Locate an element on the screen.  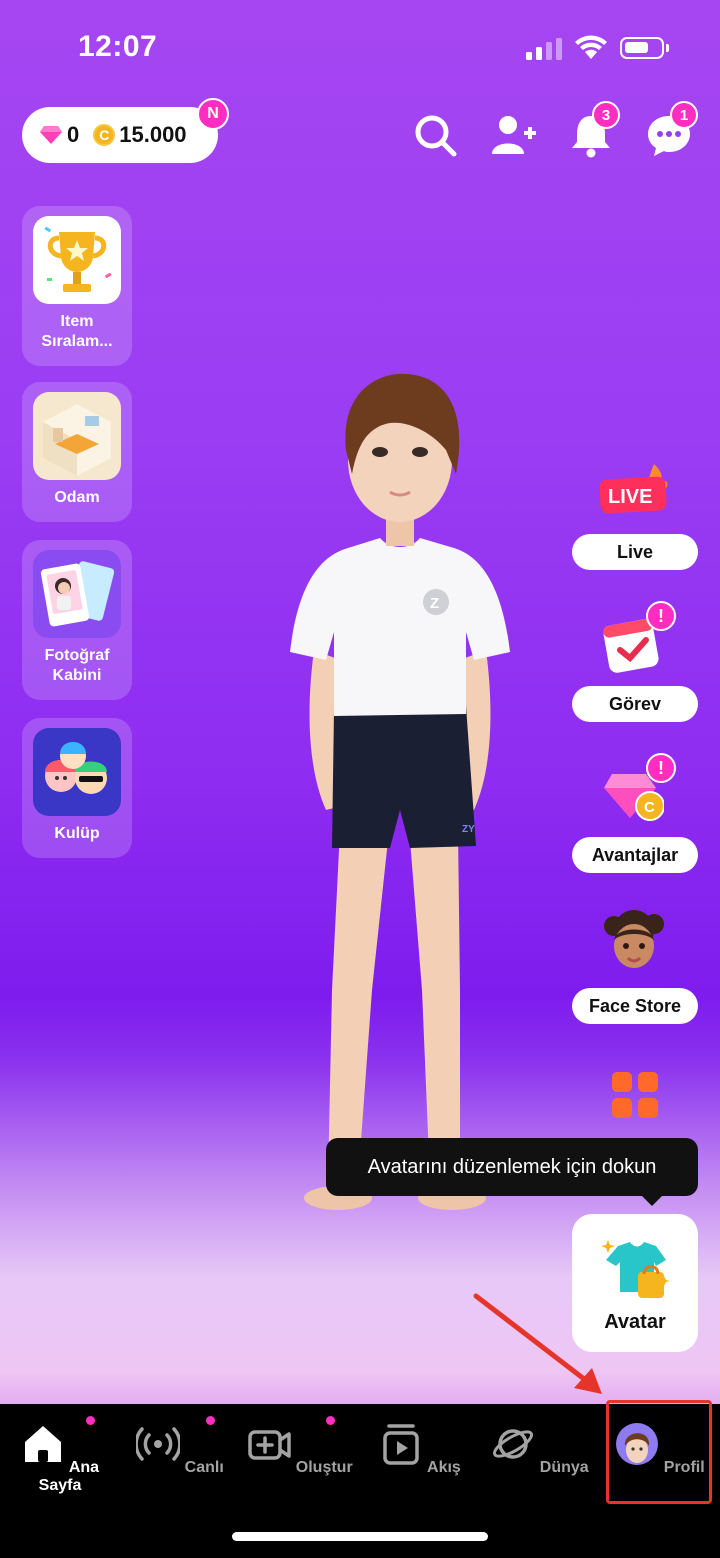
planet-icon is located at coordinates (513, 1444).